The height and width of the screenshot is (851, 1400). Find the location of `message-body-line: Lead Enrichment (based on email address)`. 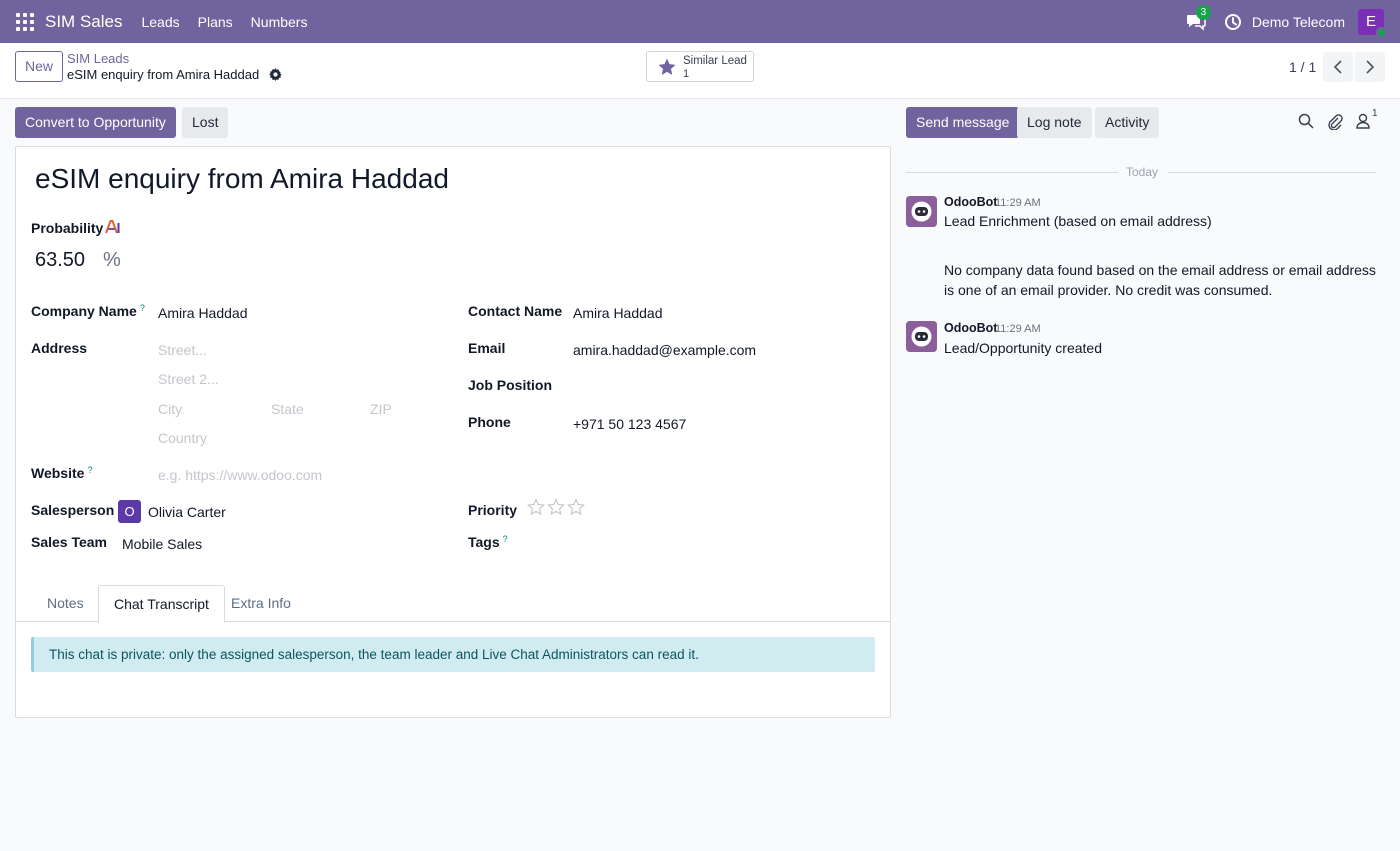

message-body-line: Lead Enrichment (based on email address) is located at coordinates (1078, 221).